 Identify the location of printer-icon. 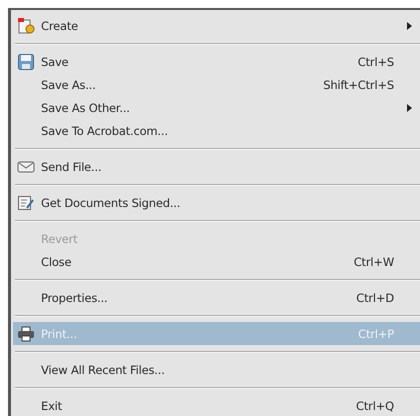
(26, 334).